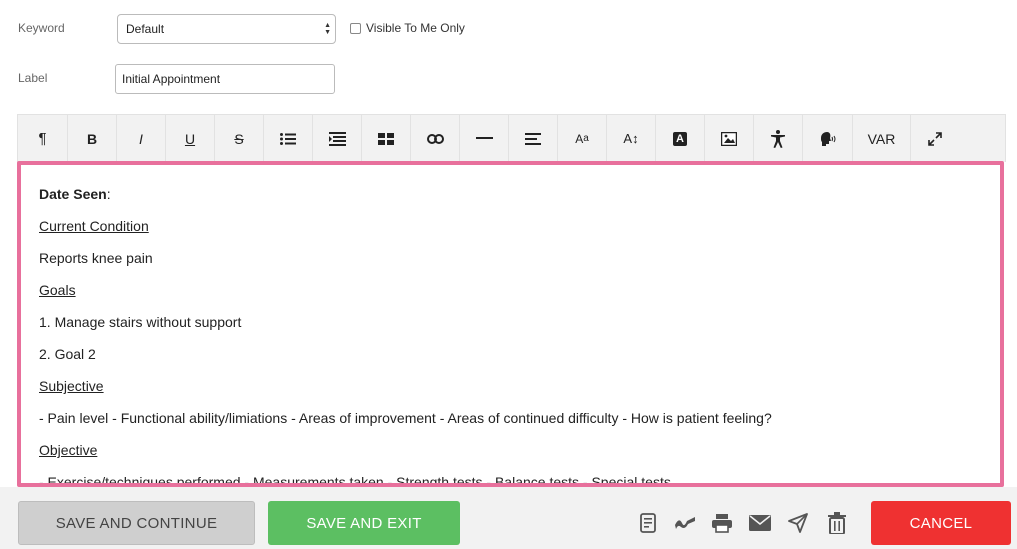 The height and width of the screenshot is (549, 1017). I want to click on variable-icon: VAR, so click(882, 138).